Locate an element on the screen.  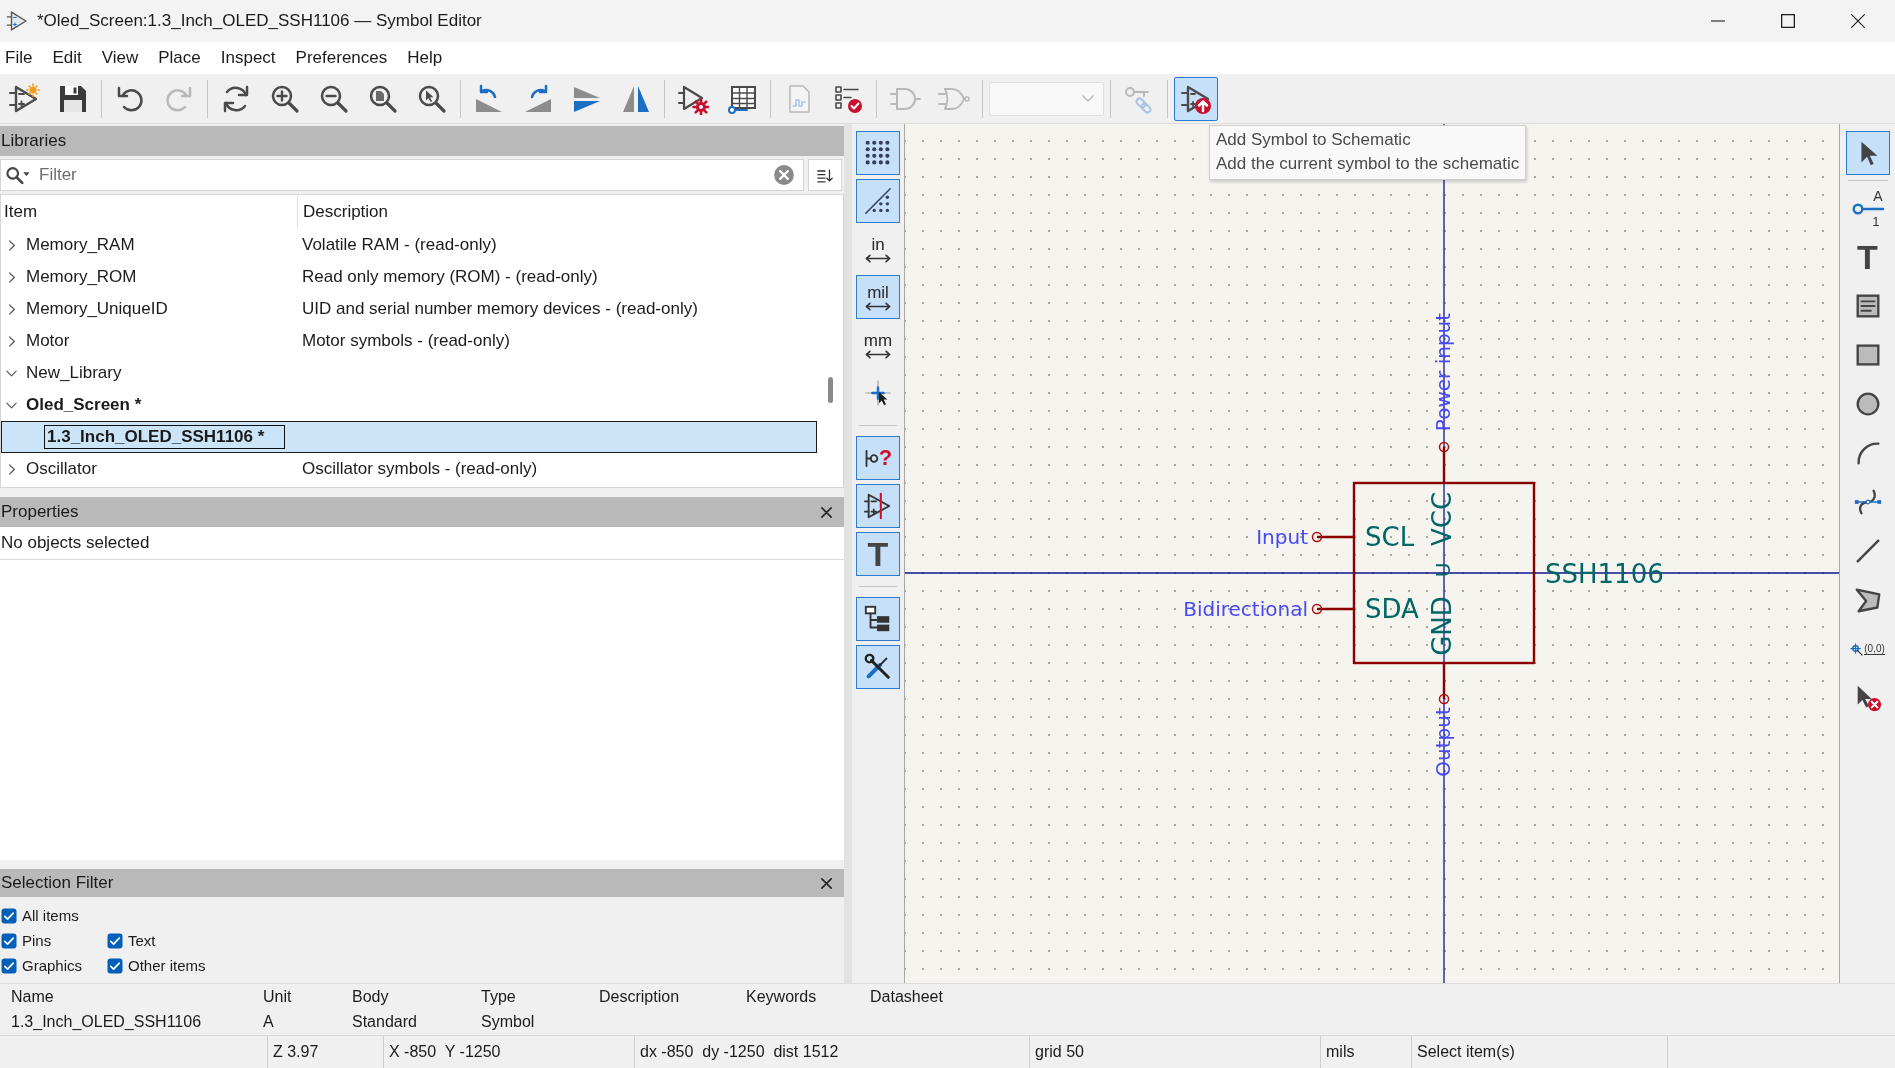
select-button is located at coordinates (1867, 153).